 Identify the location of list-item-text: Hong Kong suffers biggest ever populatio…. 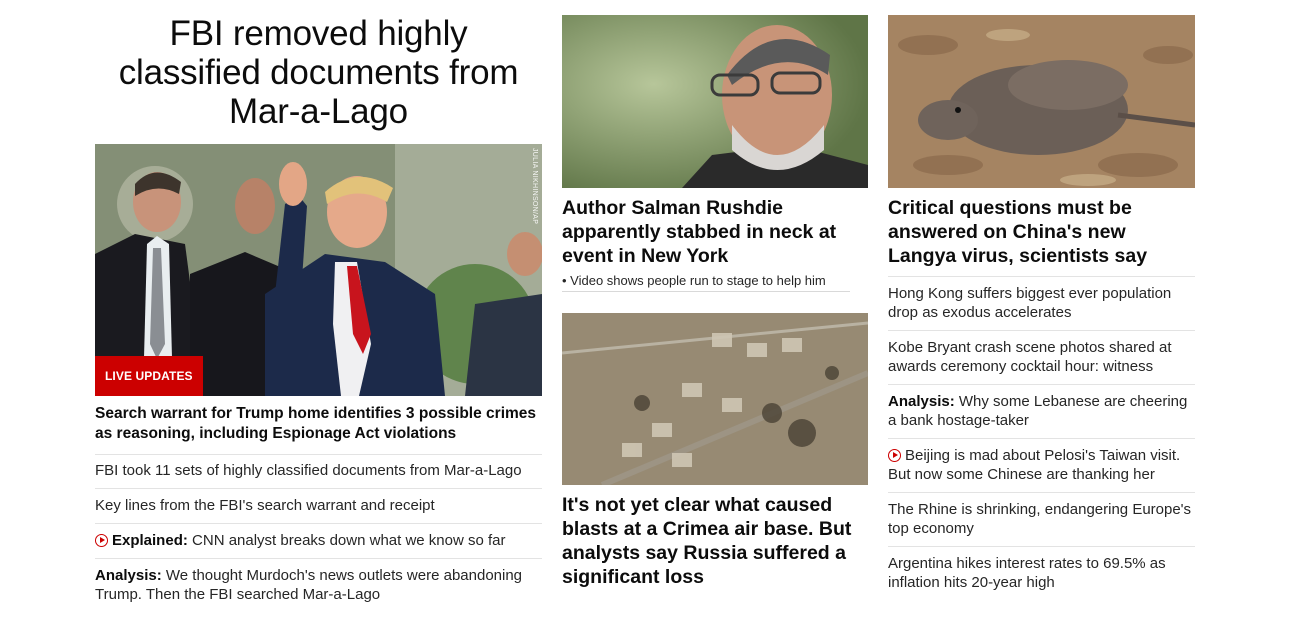
(1030, 303).